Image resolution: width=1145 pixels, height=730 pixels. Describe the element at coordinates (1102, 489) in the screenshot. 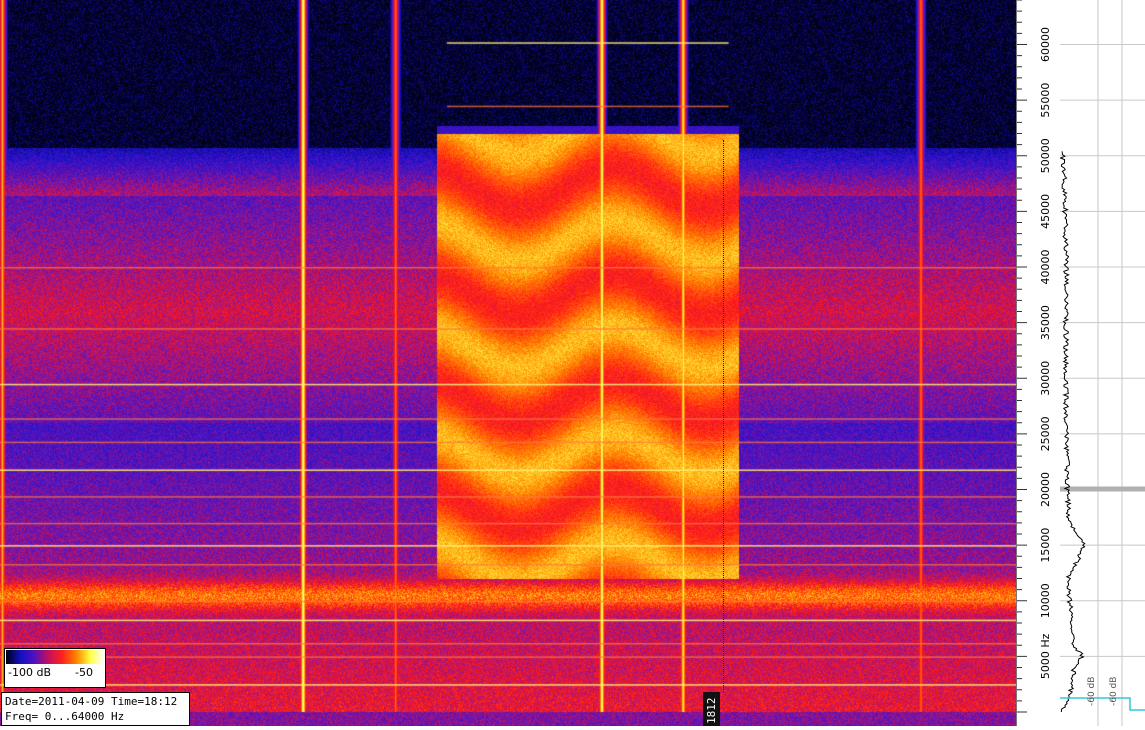

I see `spectrum-marker-band` at that location.